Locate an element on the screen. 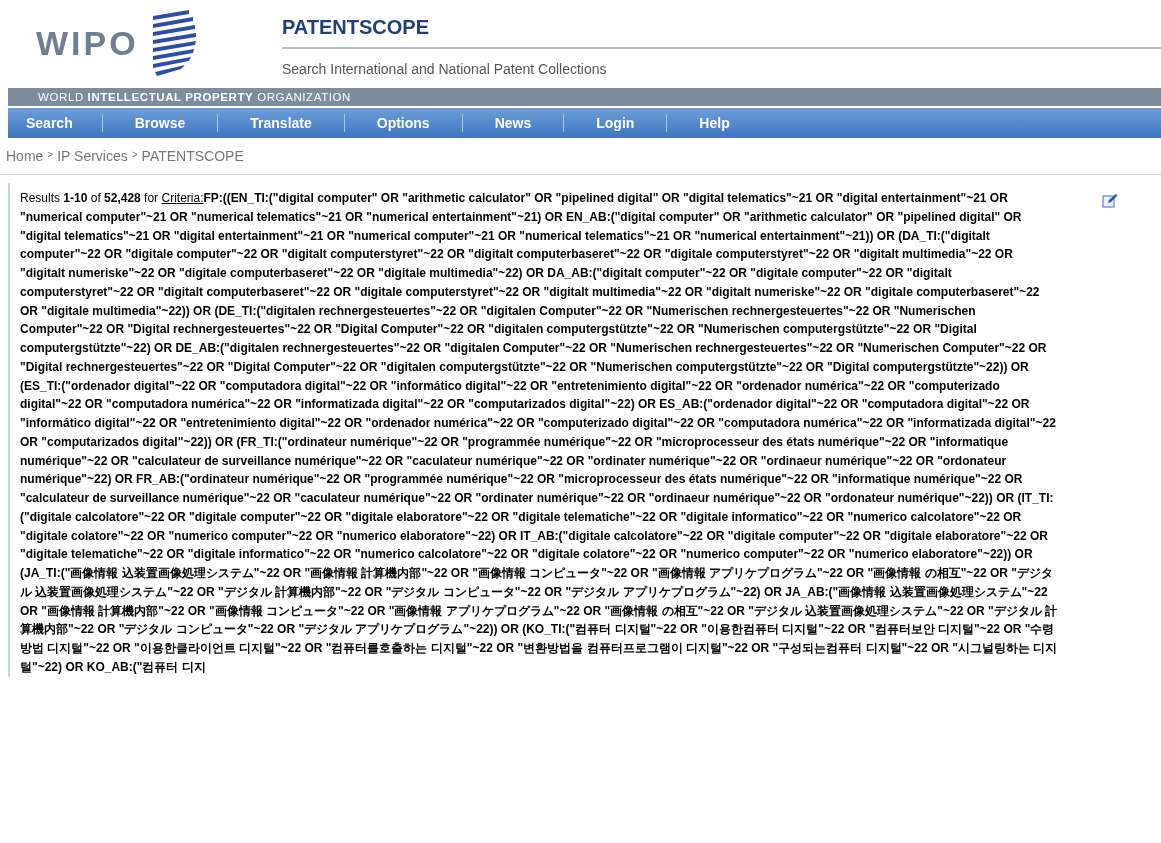 The image size is (1161, 843). criteria-link: Criteria: is located at coordinates (182, 198).